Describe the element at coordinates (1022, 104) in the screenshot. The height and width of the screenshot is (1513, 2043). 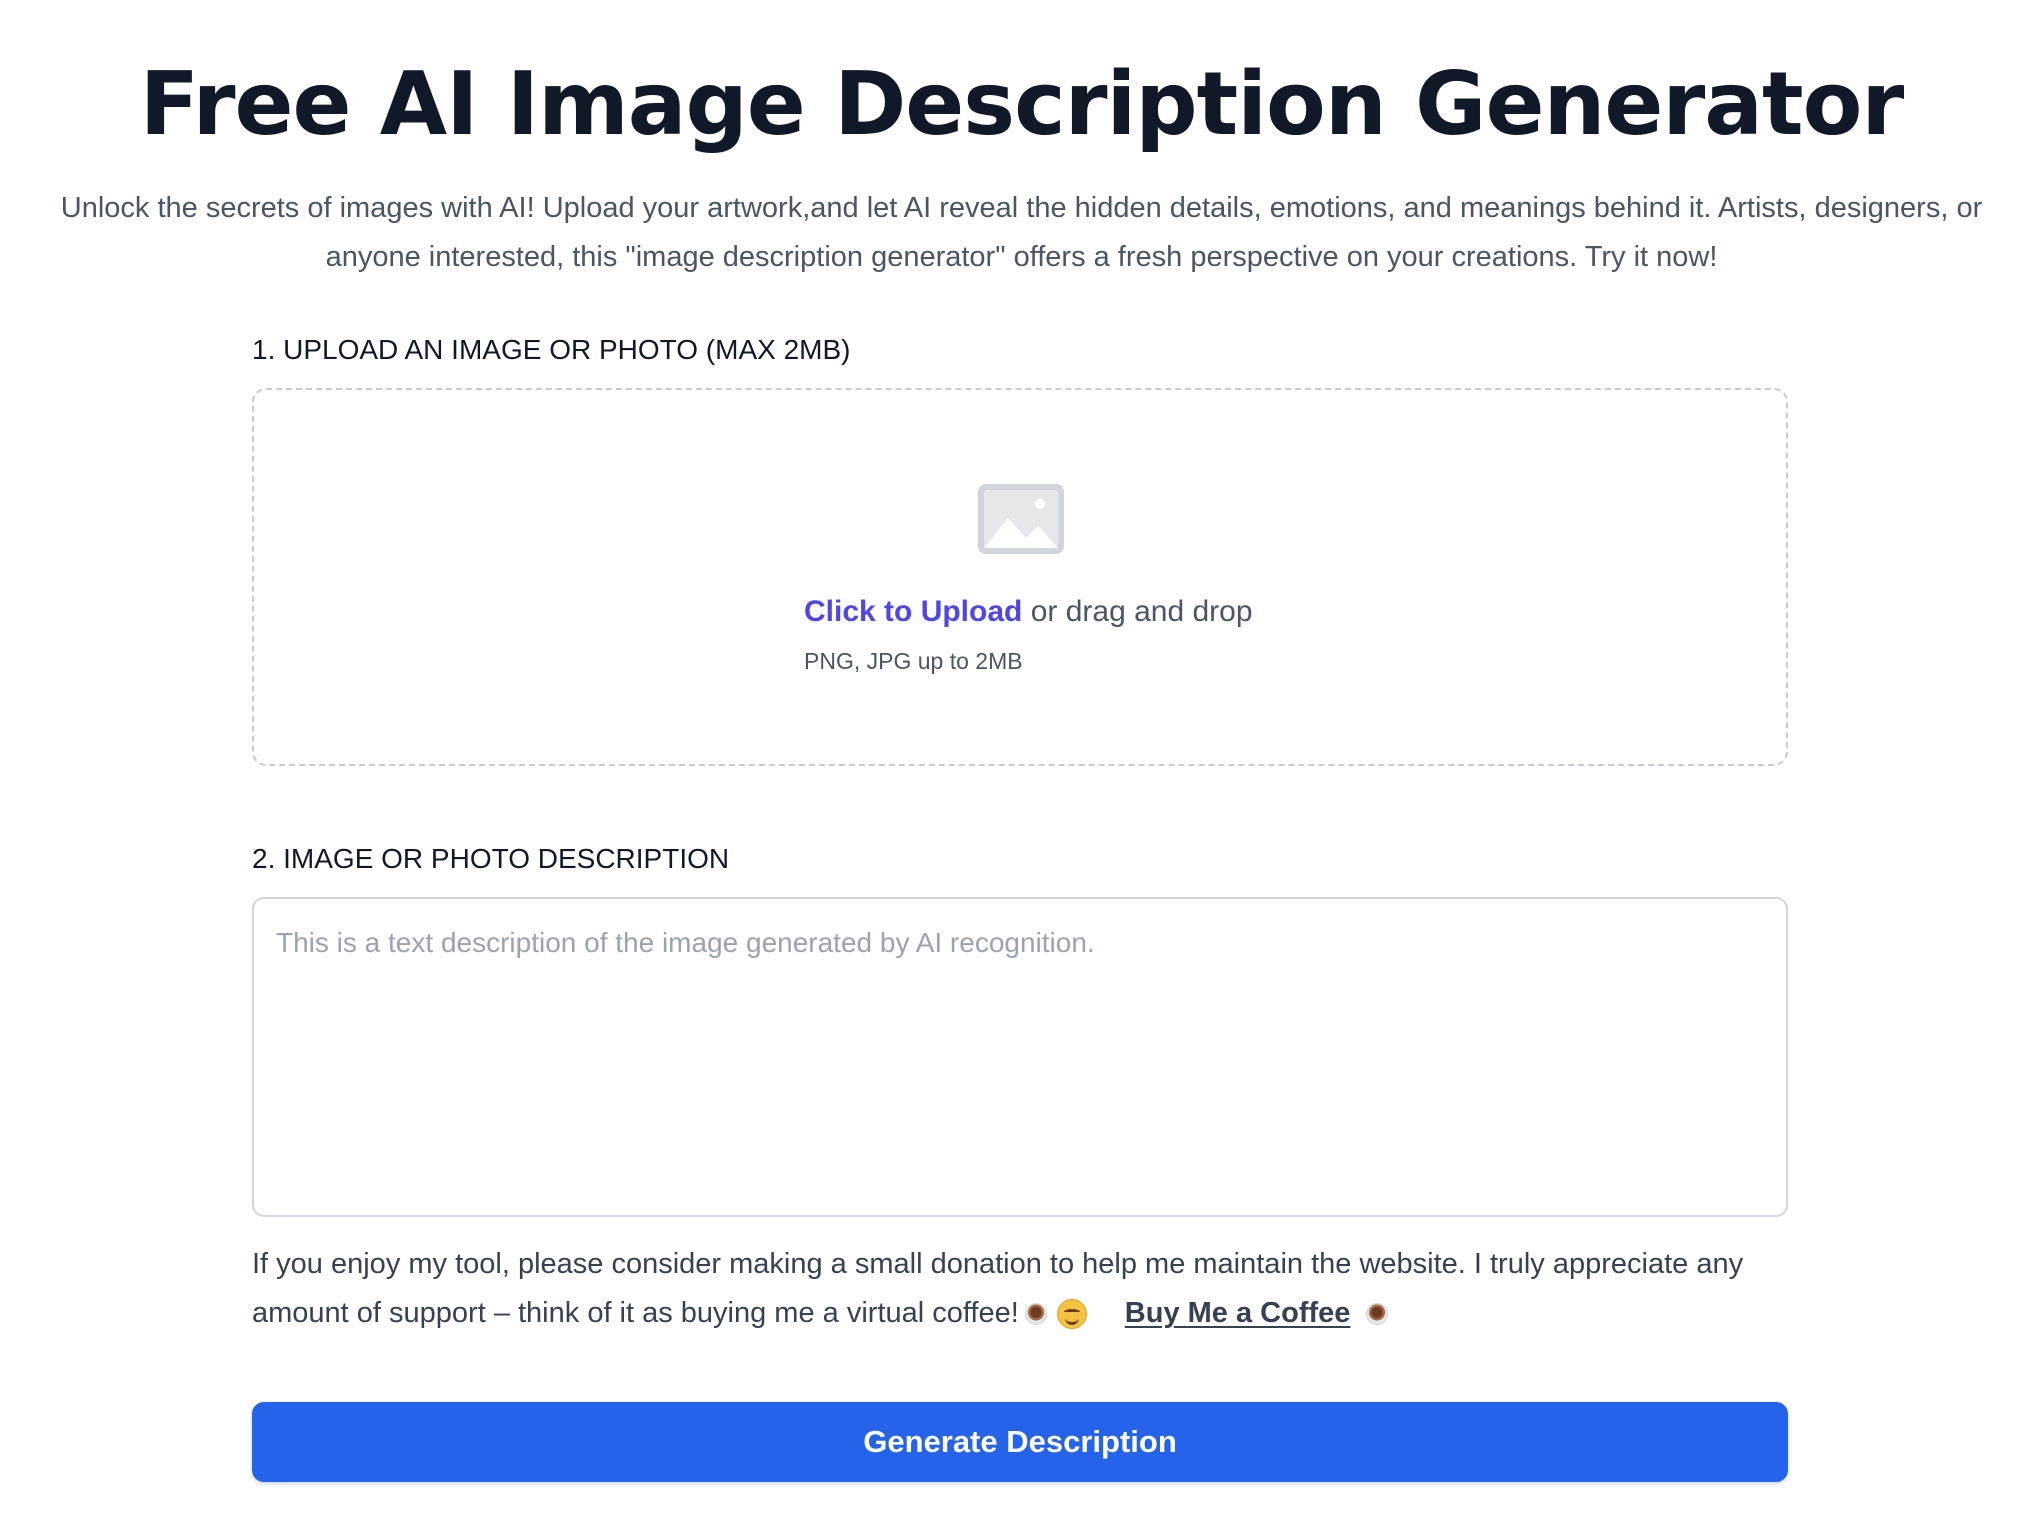
I see `page-title: Free AI Image Description Generator` at that location.